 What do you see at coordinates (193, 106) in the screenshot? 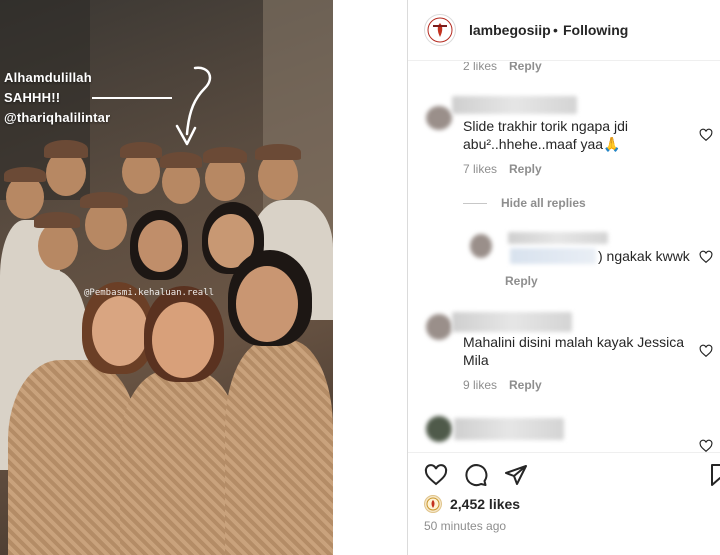
I see `hand-drawn-arrow-icon` at bounding box center [193, 106].